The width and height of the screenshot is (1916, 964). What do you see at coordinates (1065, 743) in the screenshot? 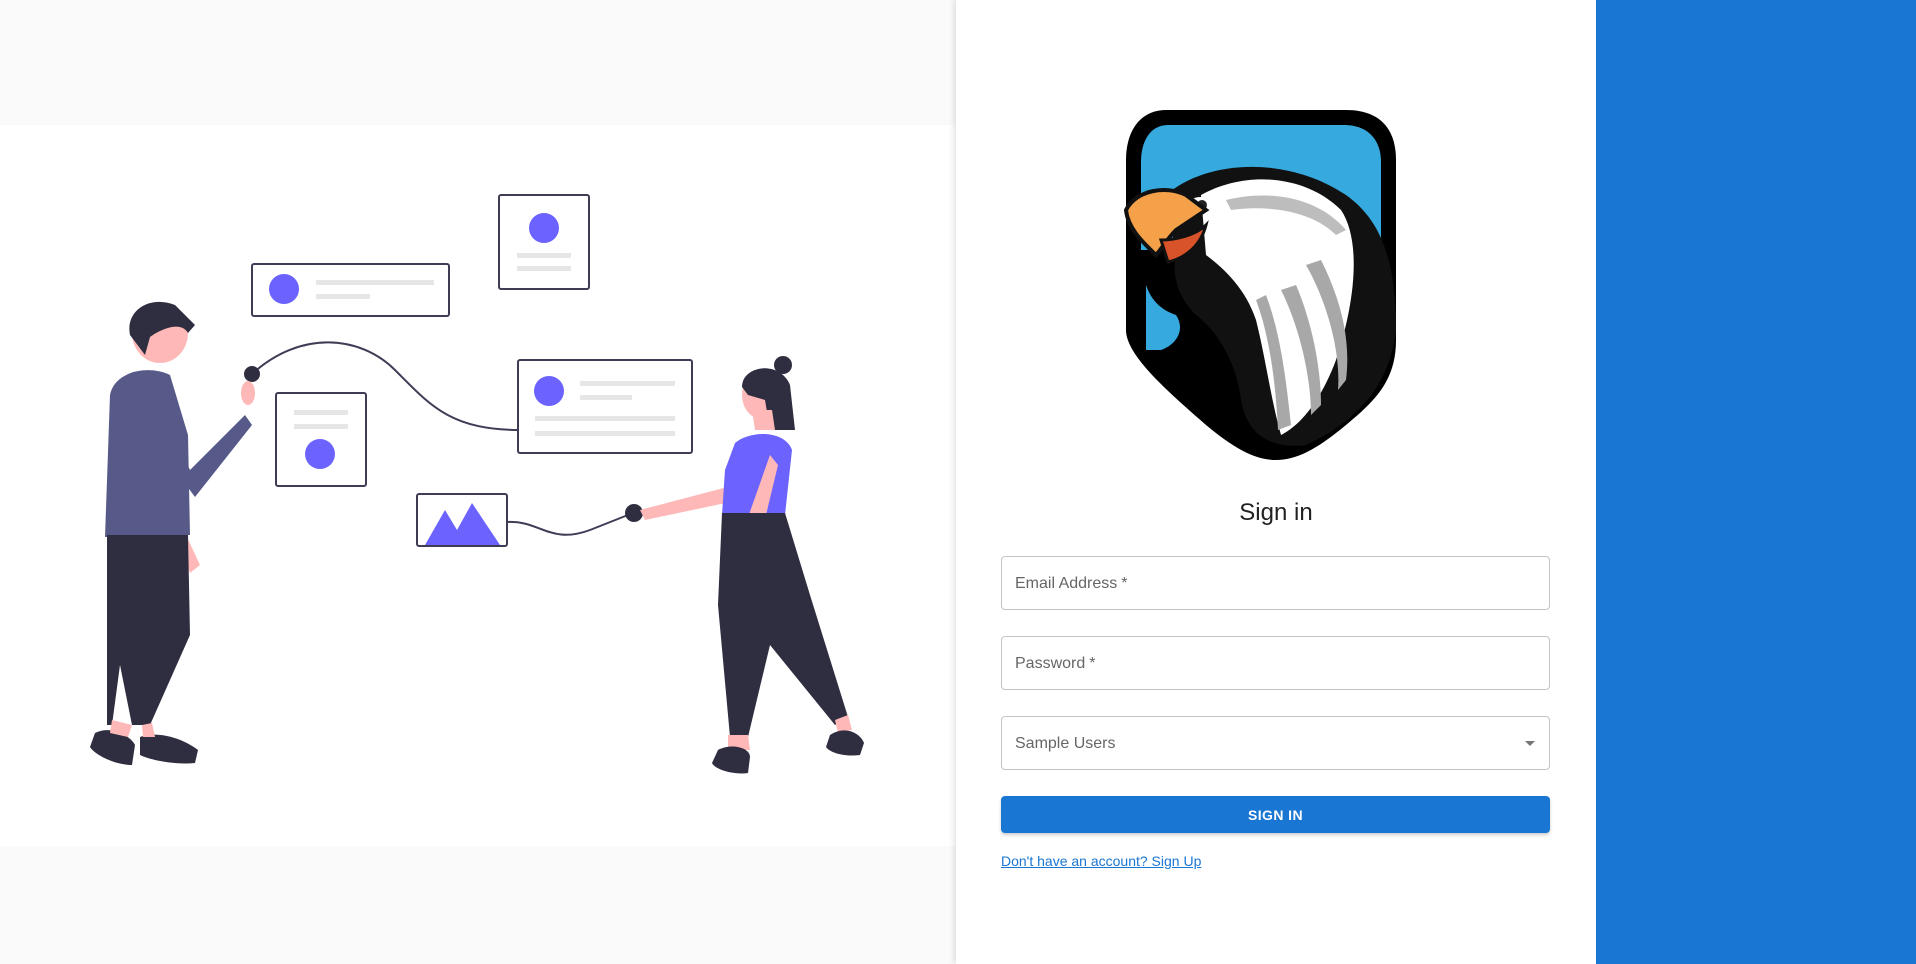
I see `sample-users-label: Sample Users` at bounding box center [1065, 743].